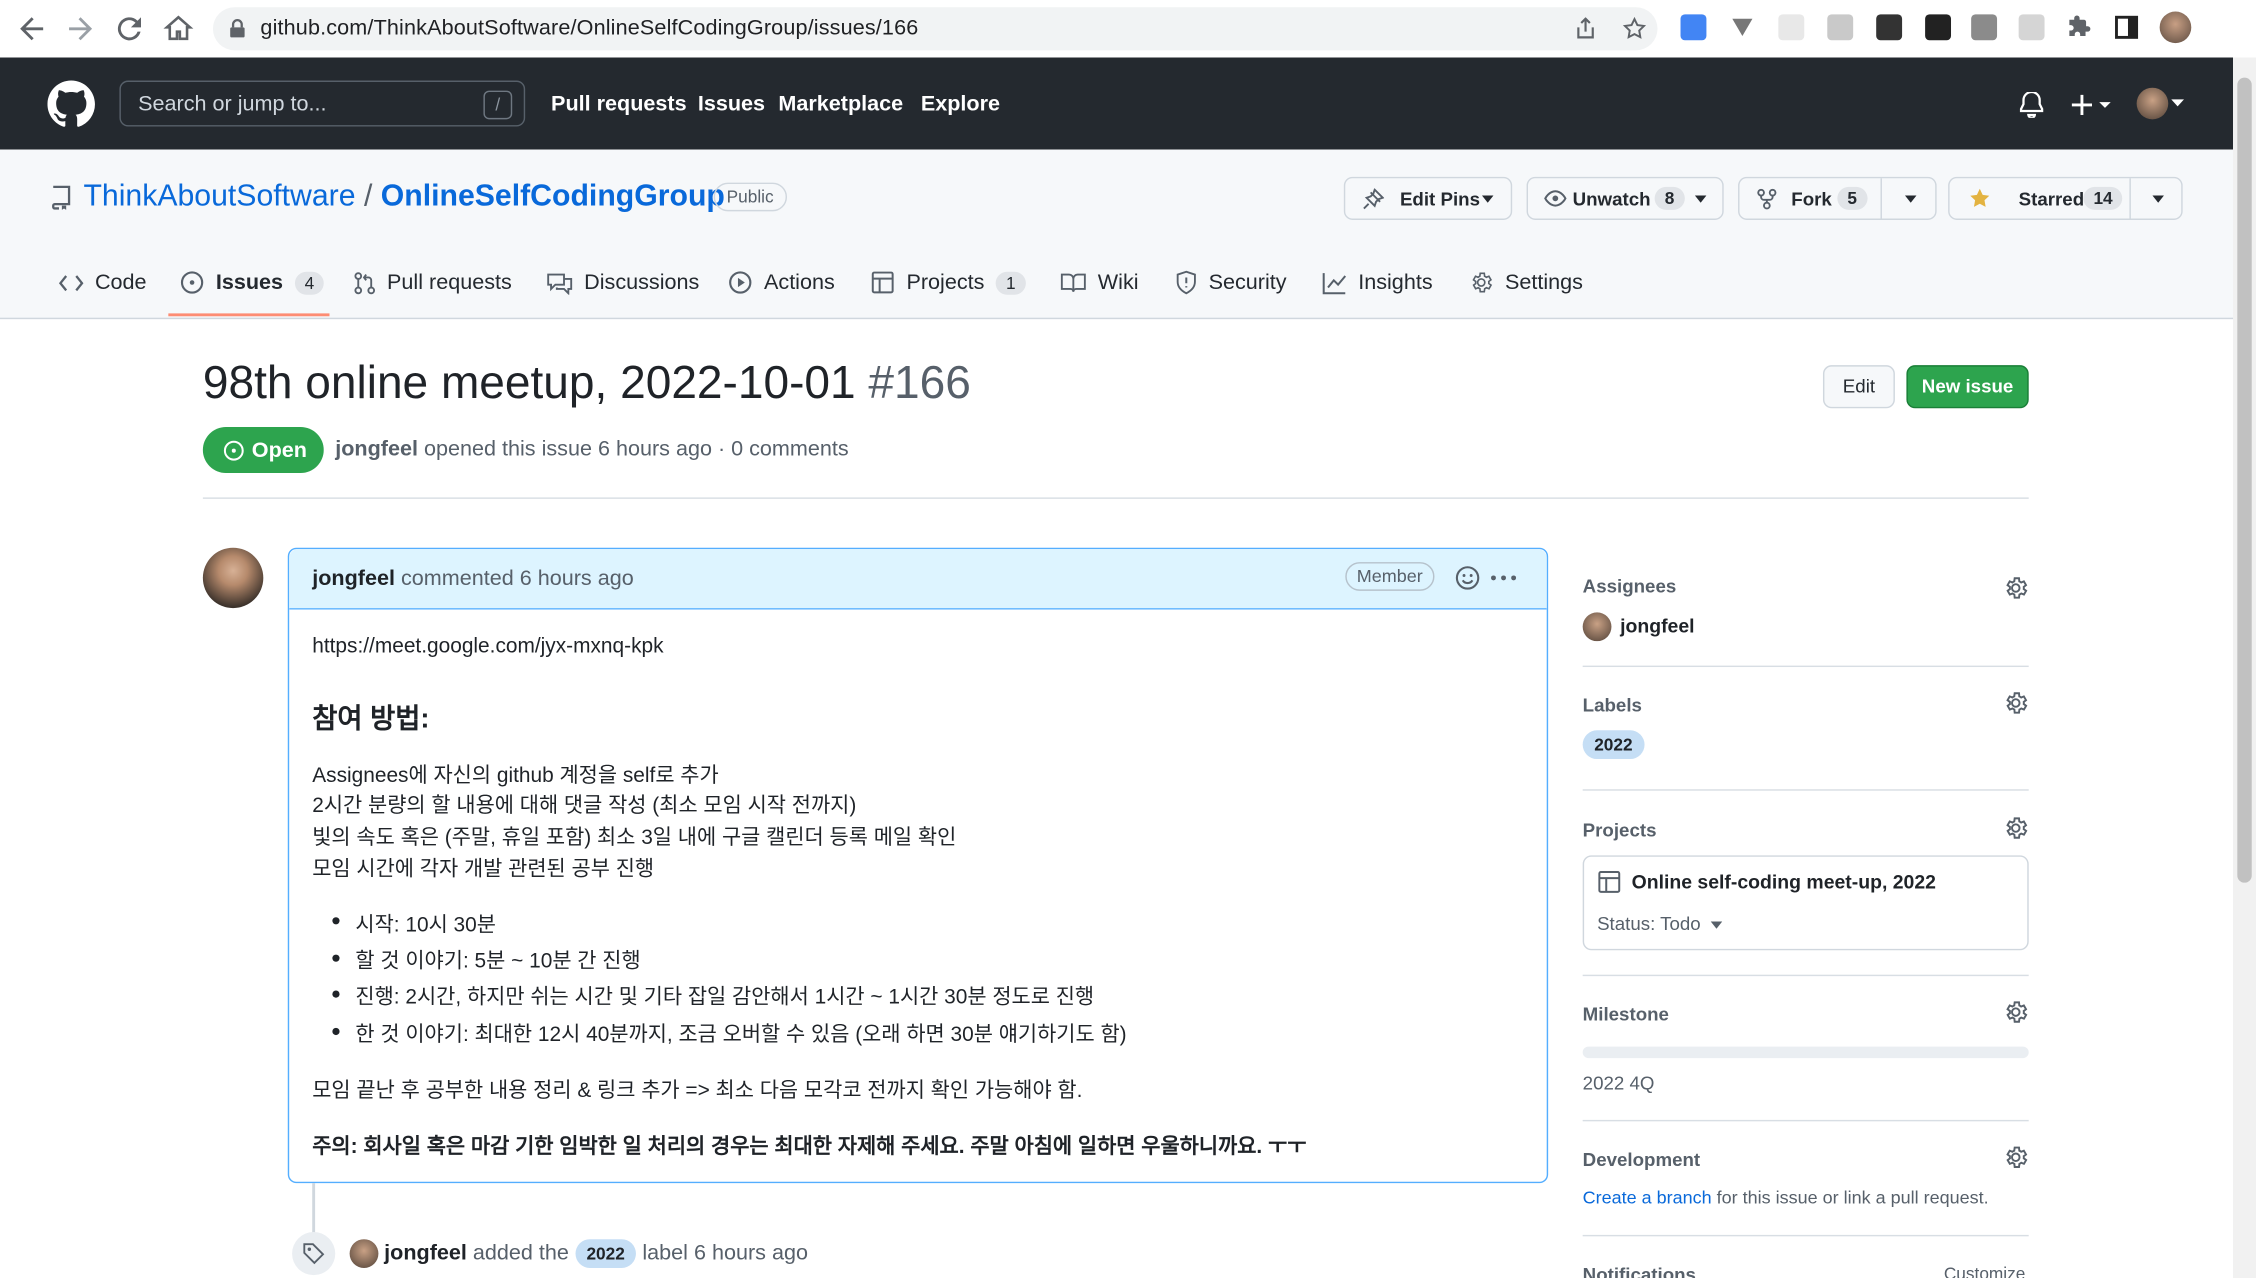 The image size is (2256, 1278). I want to click on timeline-added-text: added the, so click(520, 1253).